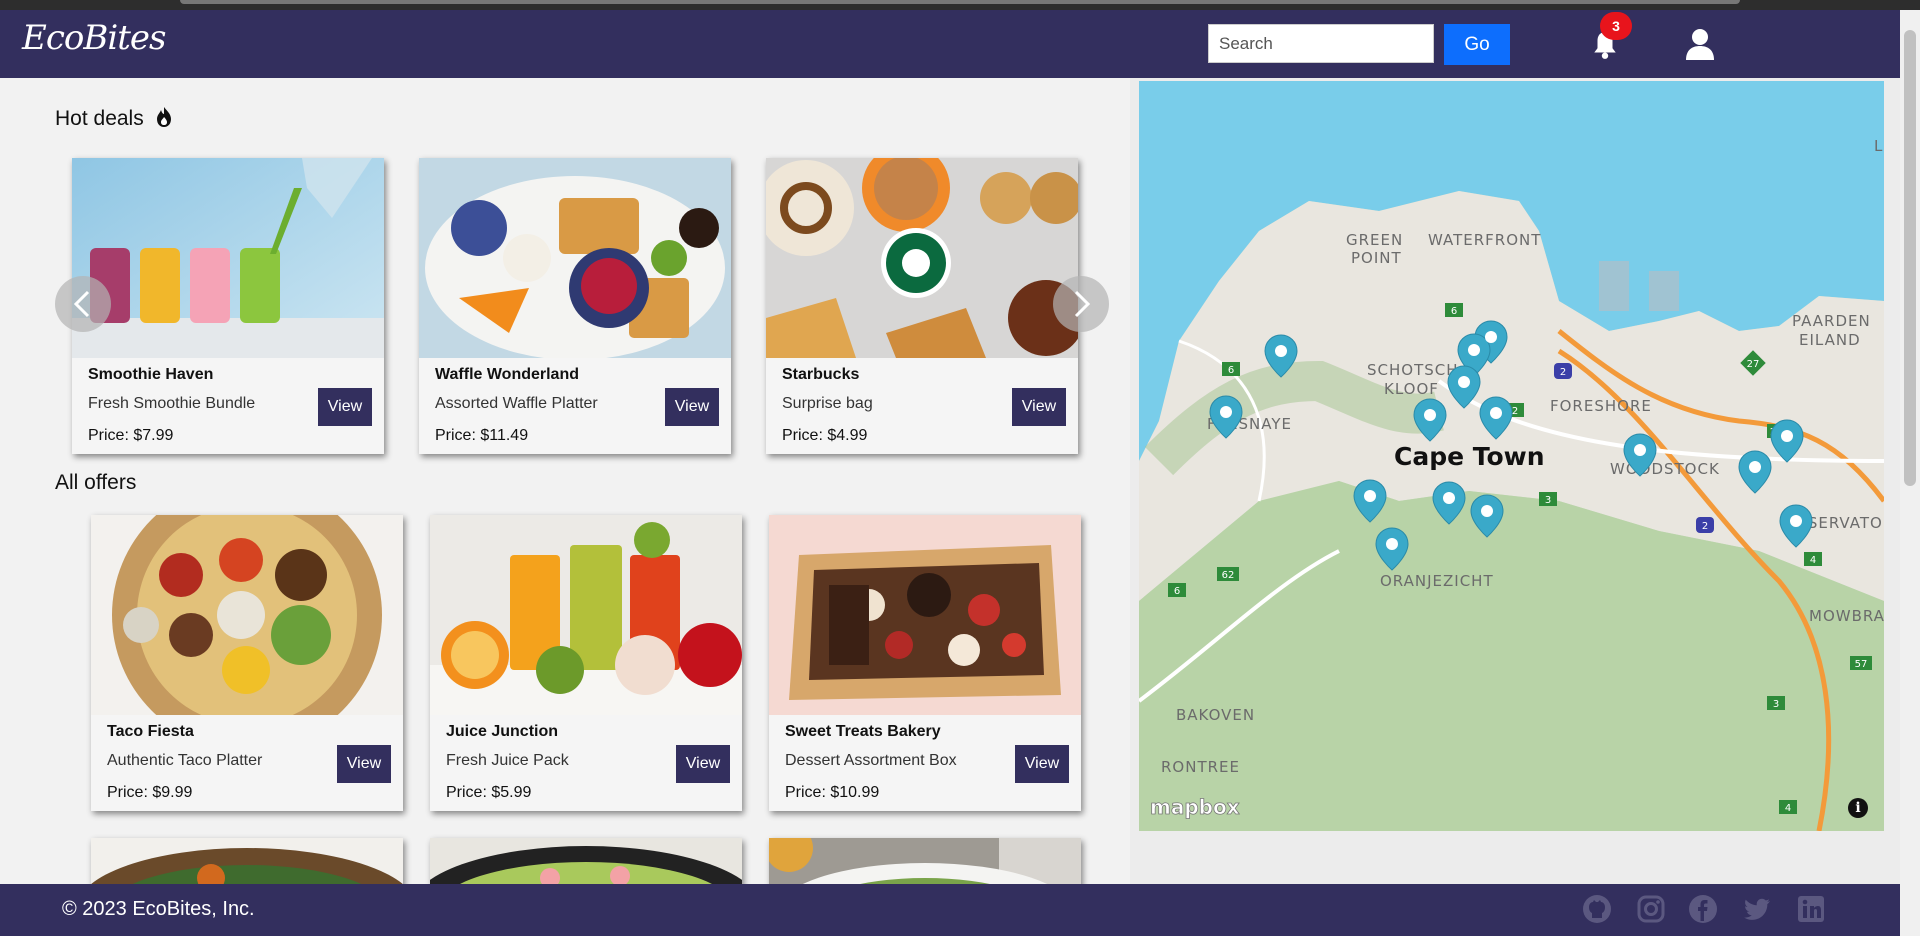  Describe the element at coordinates (1910, 258) in the screenshot. I see `scrollbar-thumb` at that location.